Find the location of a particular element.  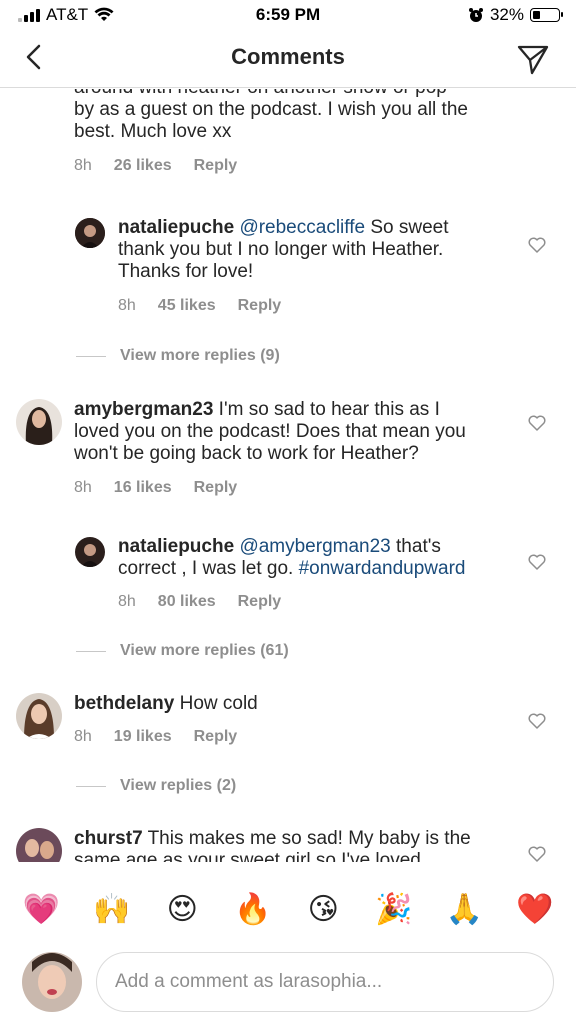

comment-line: How cold is located at coordinates (216, 703).